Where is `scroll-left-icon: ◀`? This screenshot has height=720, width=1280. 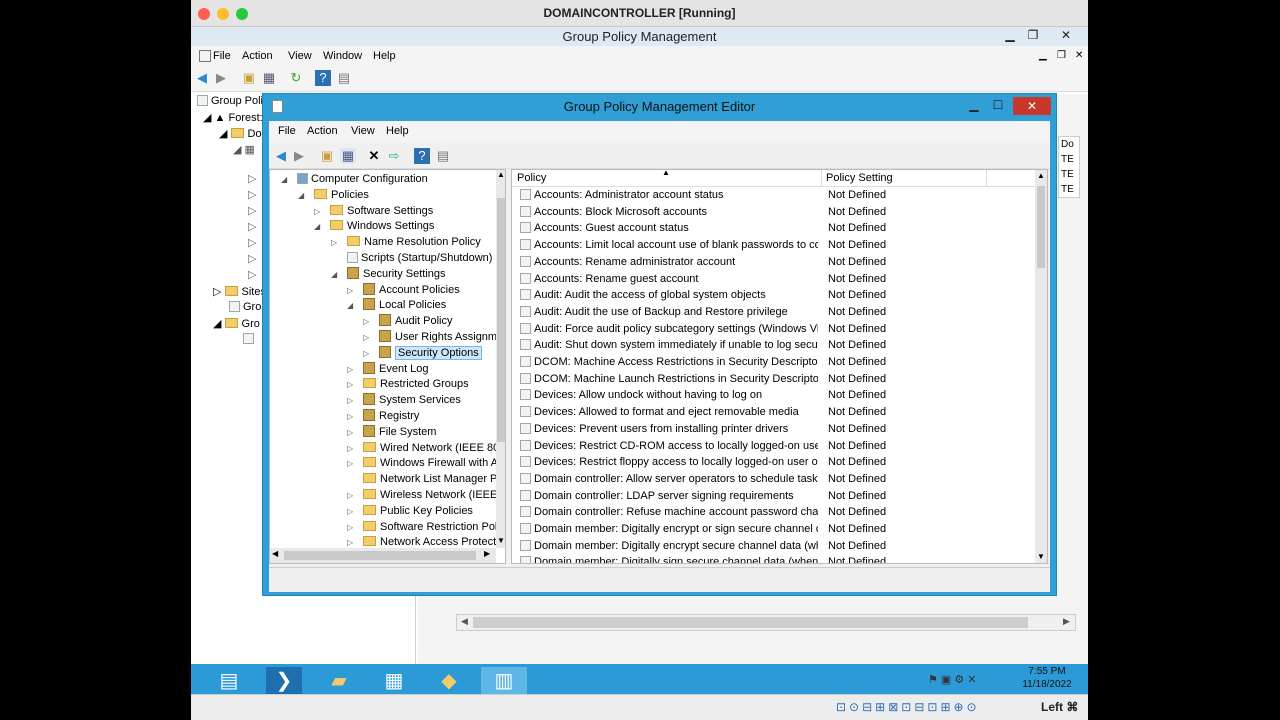
scroll-left-icon: ◀ is located at coordinates (464, 621).